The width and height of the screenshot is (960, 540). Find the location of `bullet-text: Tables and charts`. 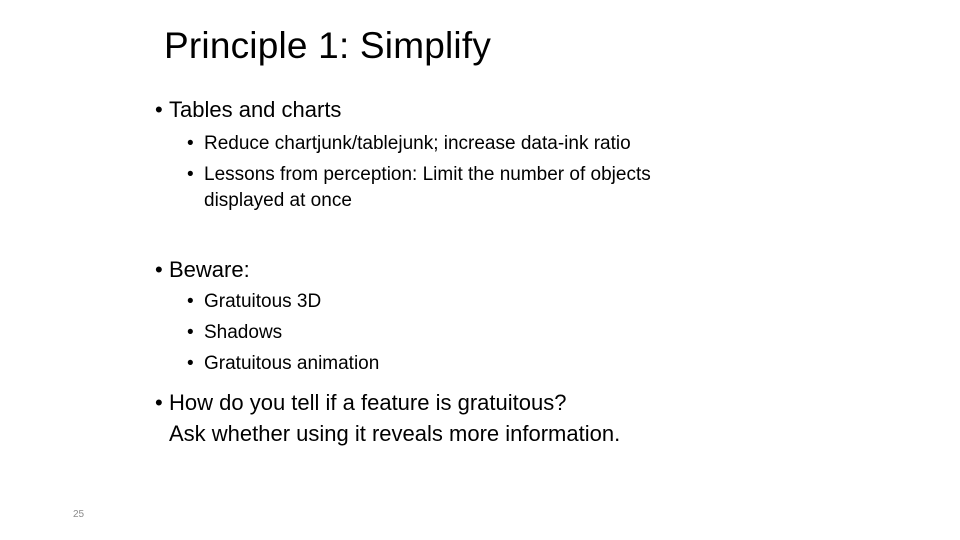

bullet-text: Tables and charts is located at coordinates (255, 109).